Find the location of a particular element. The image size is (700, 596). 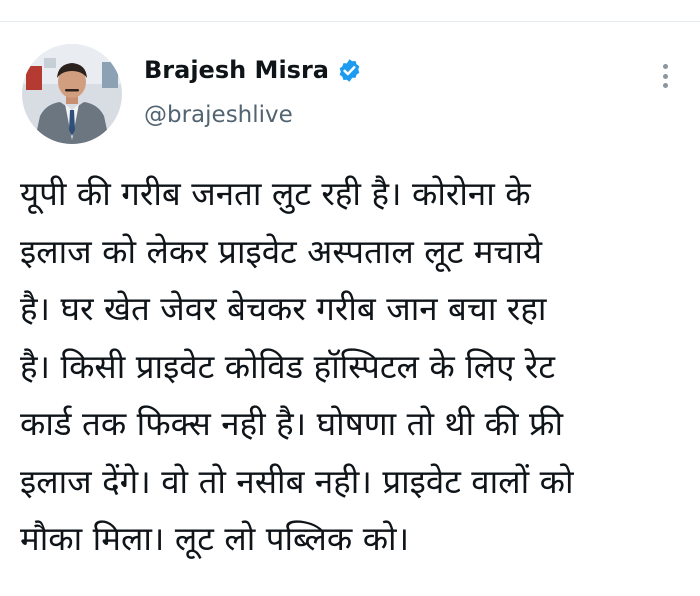

tweet-line: है। घर खेत जेवर बेचकर गरीब जान बचा रहा is located at coordinates (283, 308).